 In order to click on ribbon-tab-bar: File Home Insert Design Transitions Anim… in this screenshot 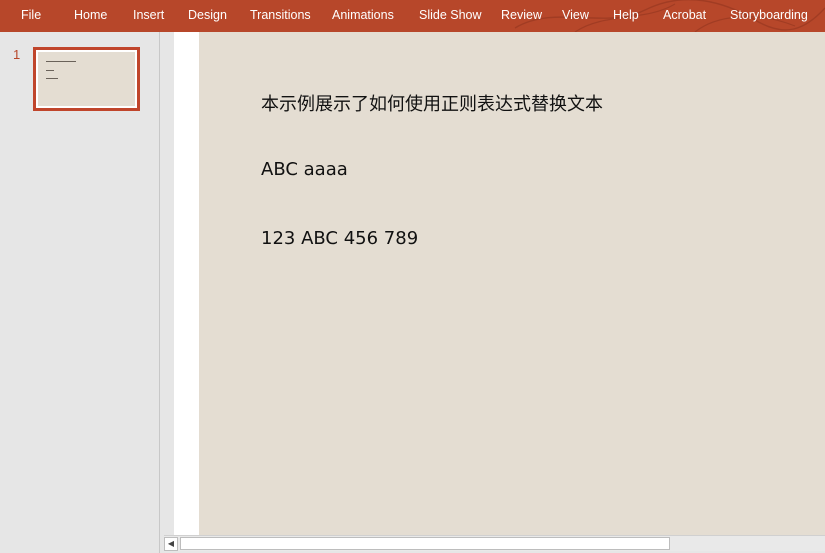, I will do `click(412, 16)`.